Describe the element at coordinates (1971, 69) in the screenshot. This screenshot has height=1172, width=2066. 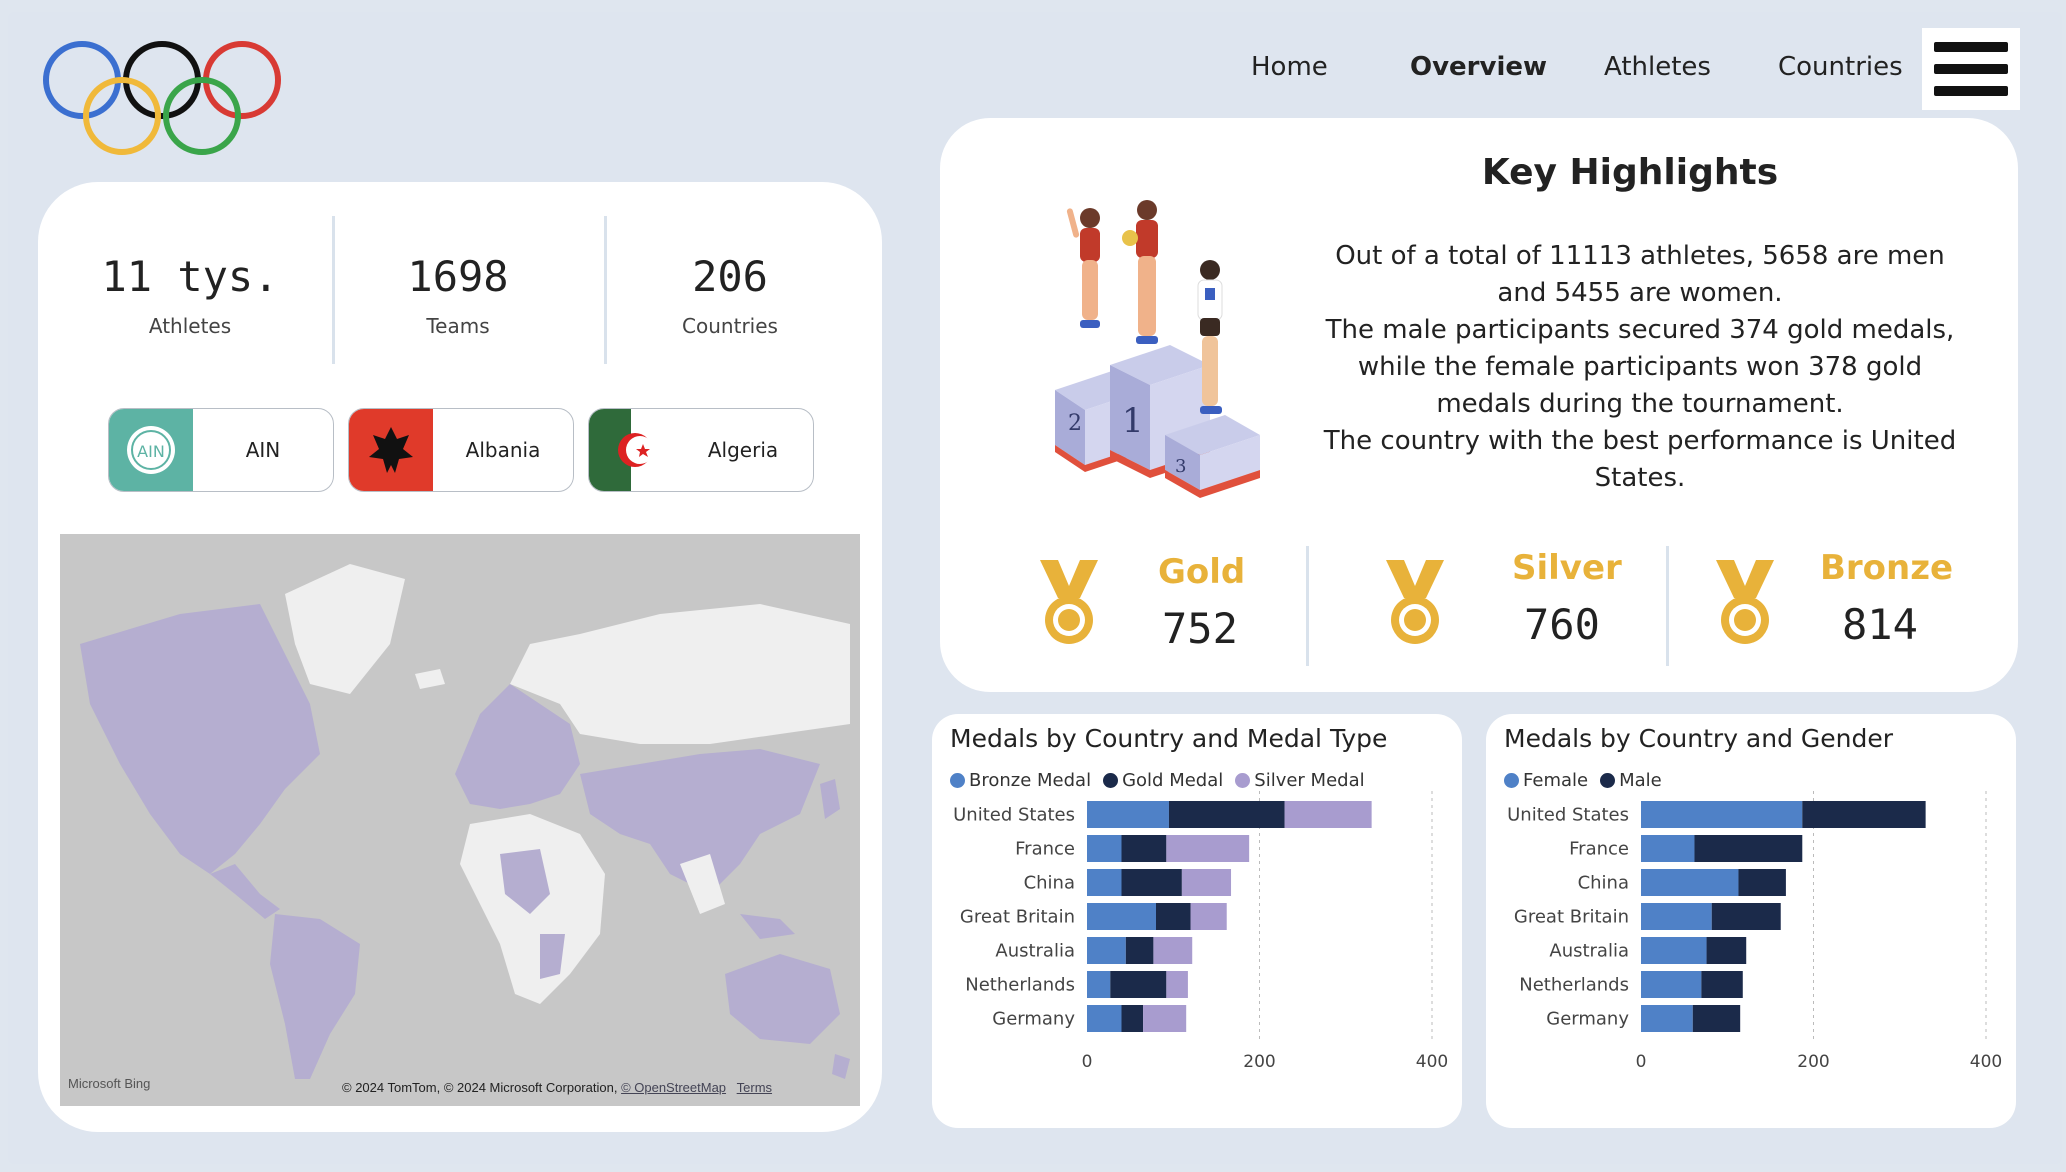
I see `hamburger-menu-icon` at that location.